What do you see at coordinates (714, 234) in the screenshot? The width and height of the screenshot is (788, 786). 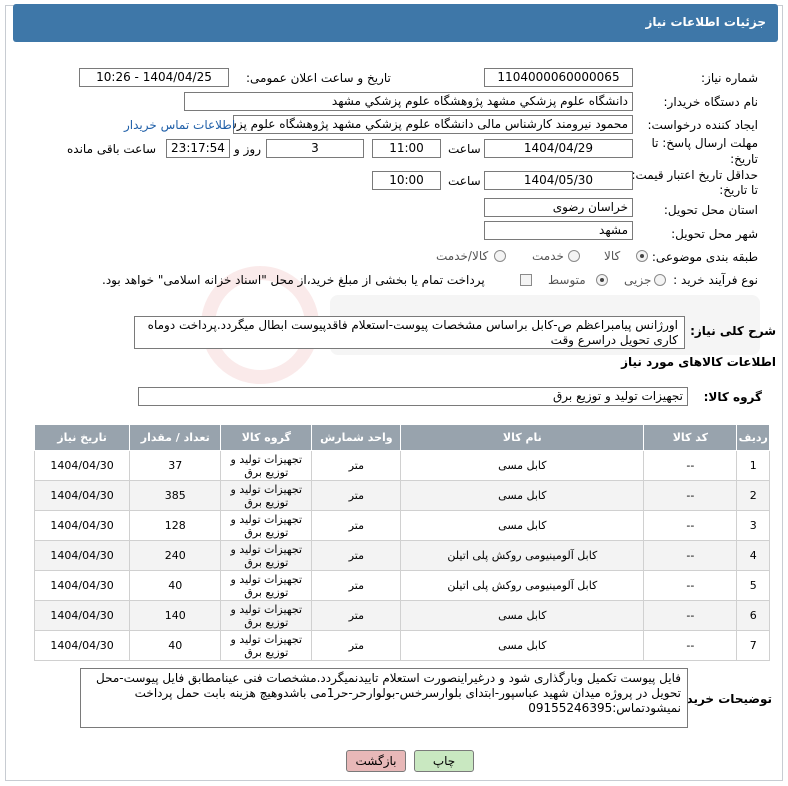 I see `city-label: شهر محل تحویل:` at bounding box center [714, 234].